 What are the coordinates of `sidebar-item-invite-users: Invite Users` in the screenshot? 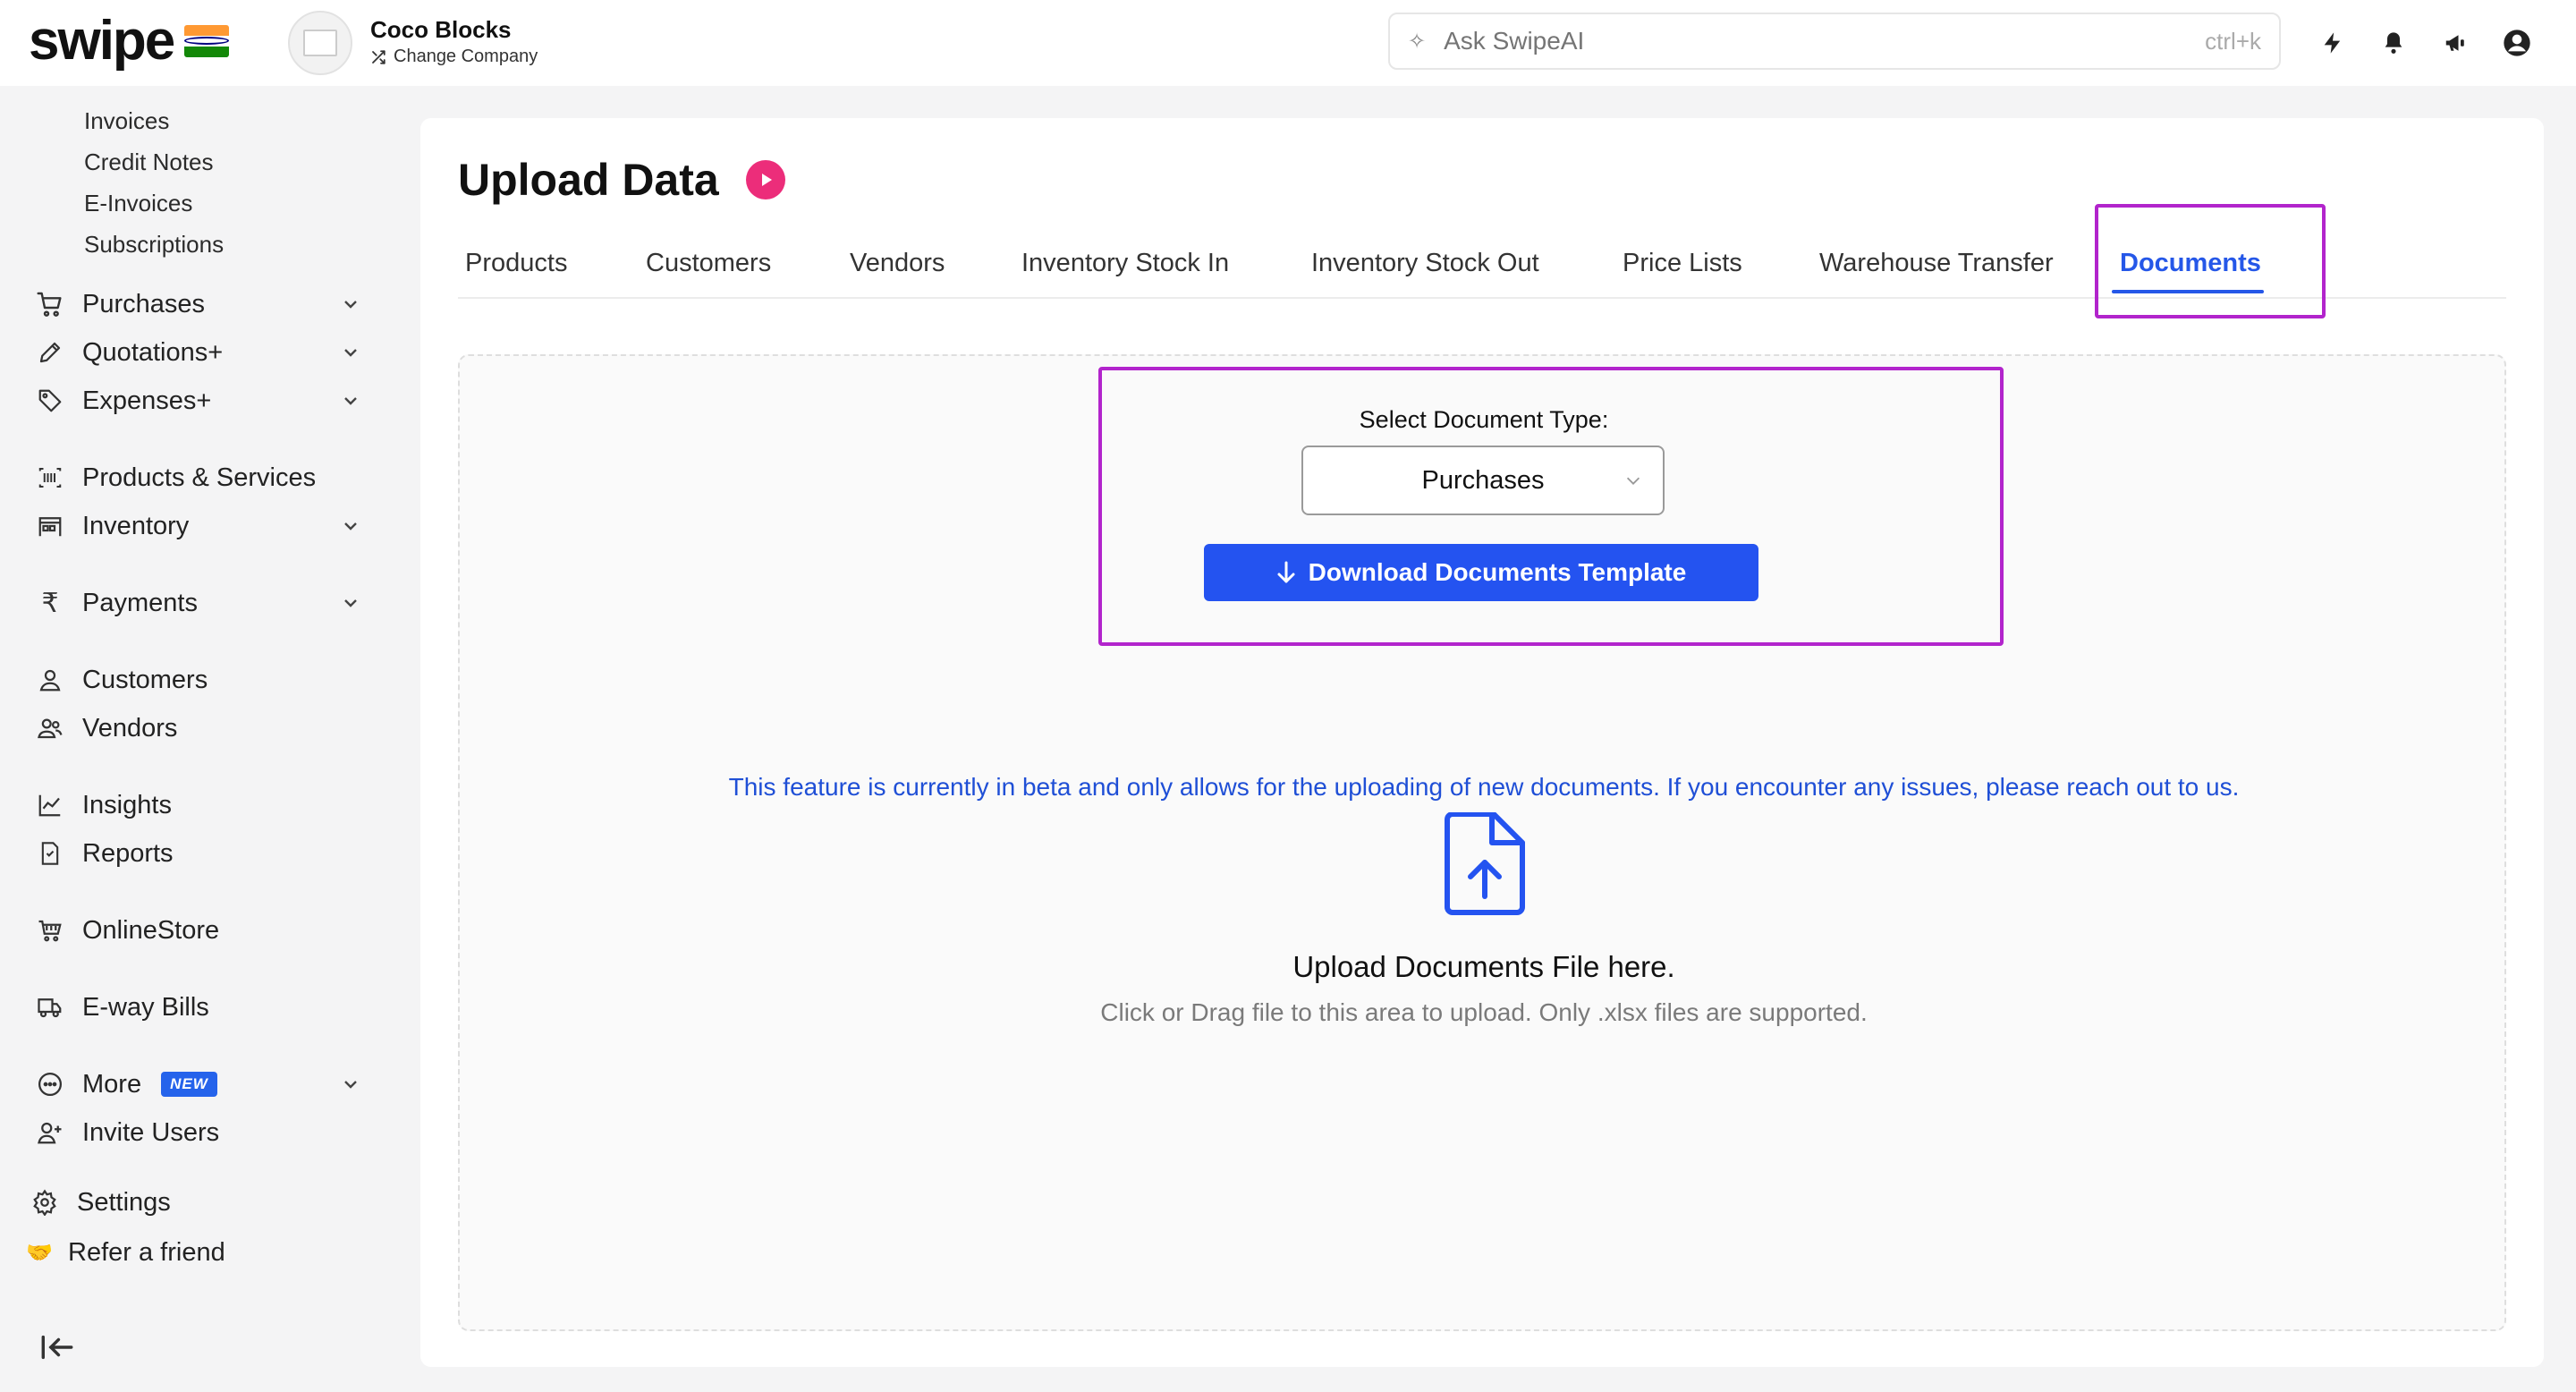 It's located at (126, 1132).